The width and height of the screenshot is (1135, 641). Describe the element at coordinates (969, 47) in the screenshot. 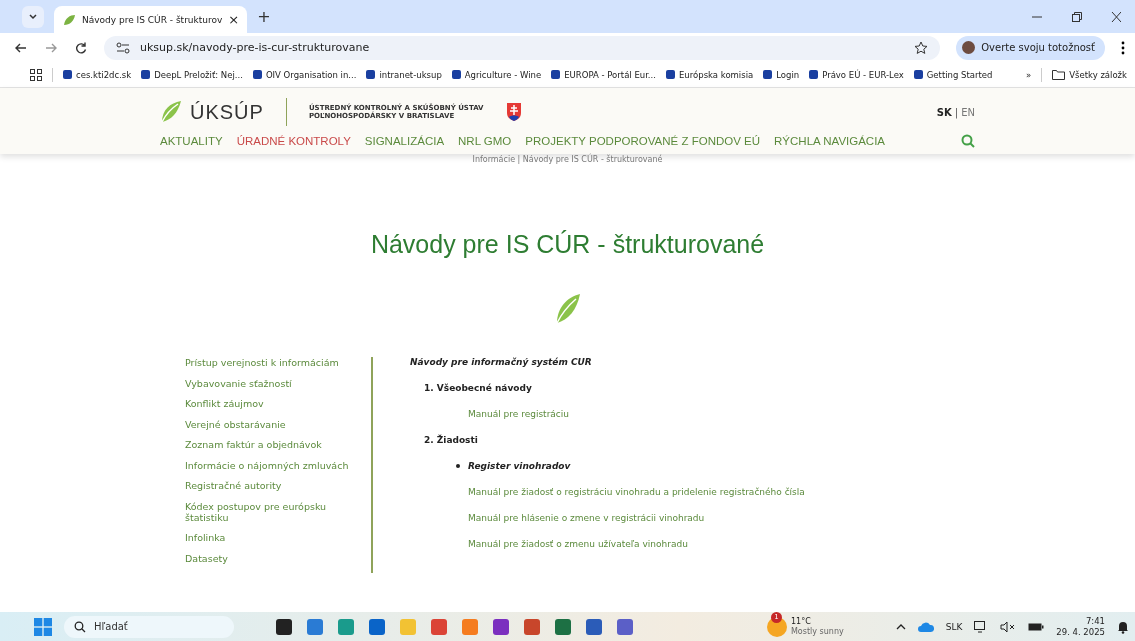

I see `avatar-icon` at that location.